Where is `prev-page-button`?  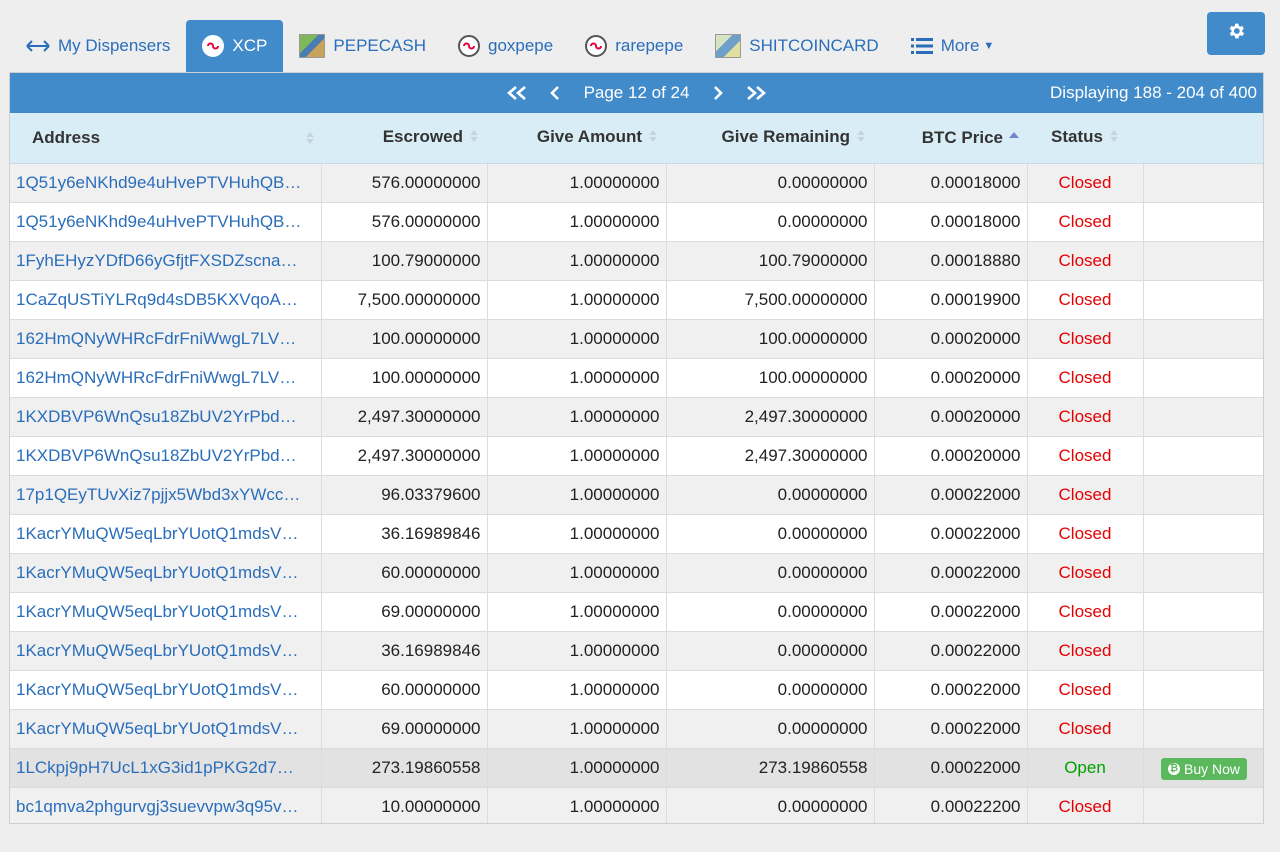
prev-page-button is located at coordinates (555, 93).